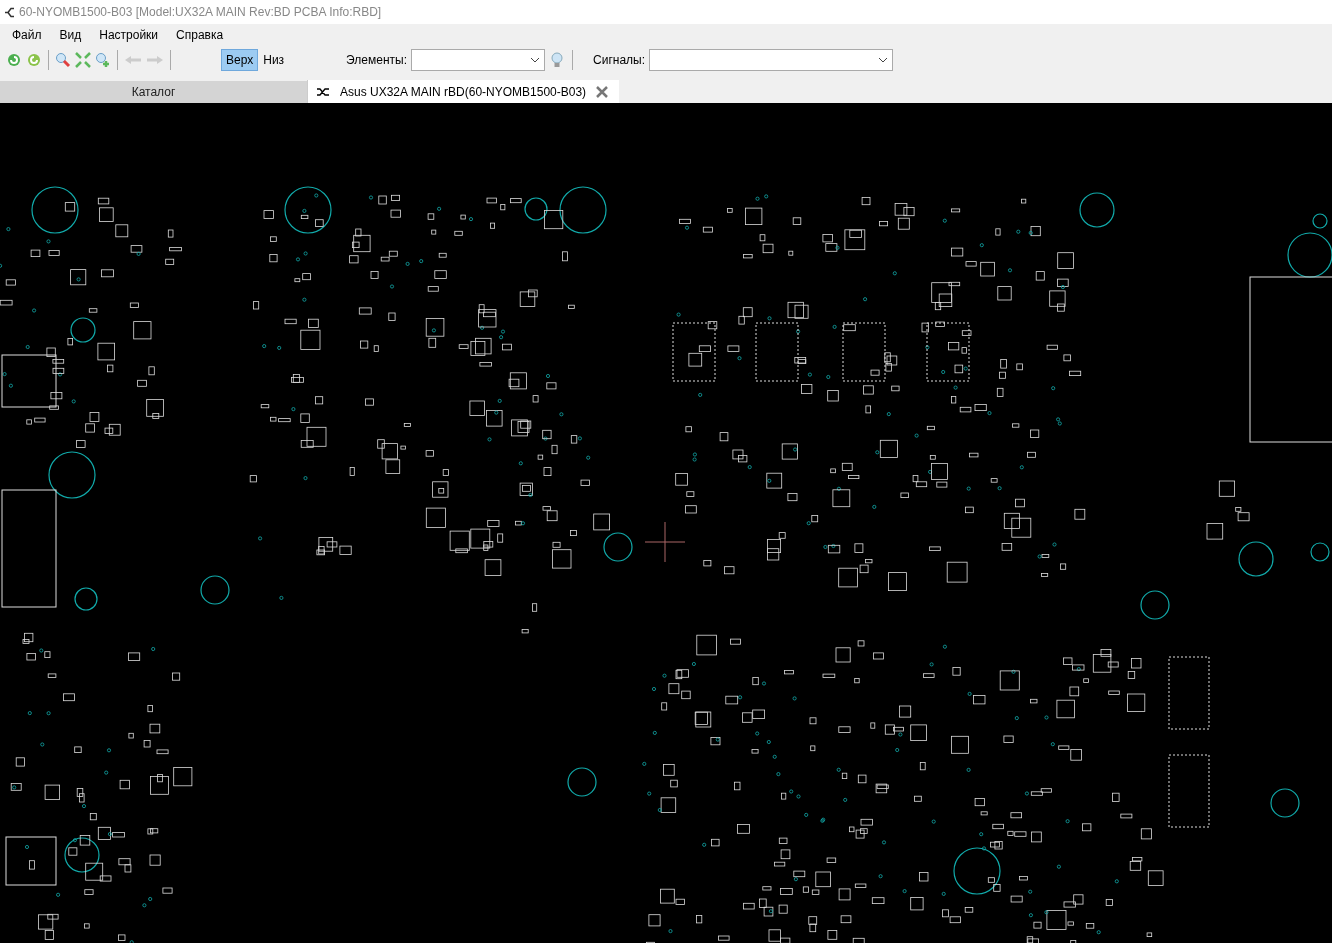 The image size is (1332, 943). I want to click on shuffle-icon, so click(323, 91).